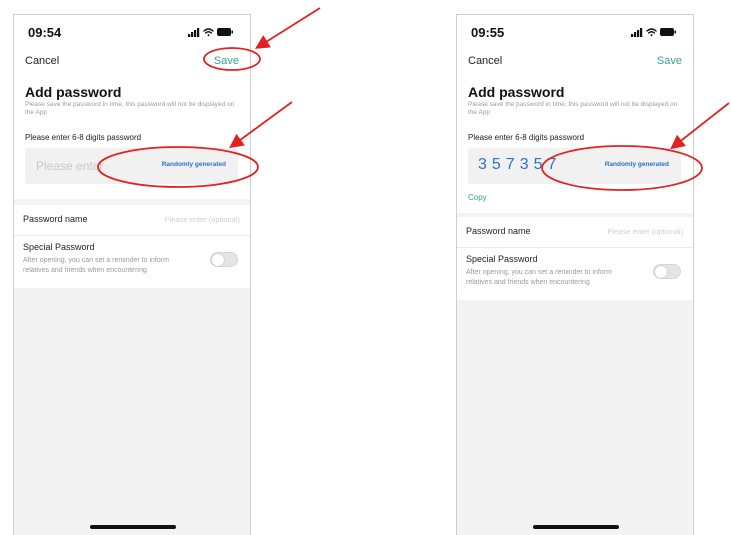  I want to click on status-bar: 09:55, so click(575, 32).